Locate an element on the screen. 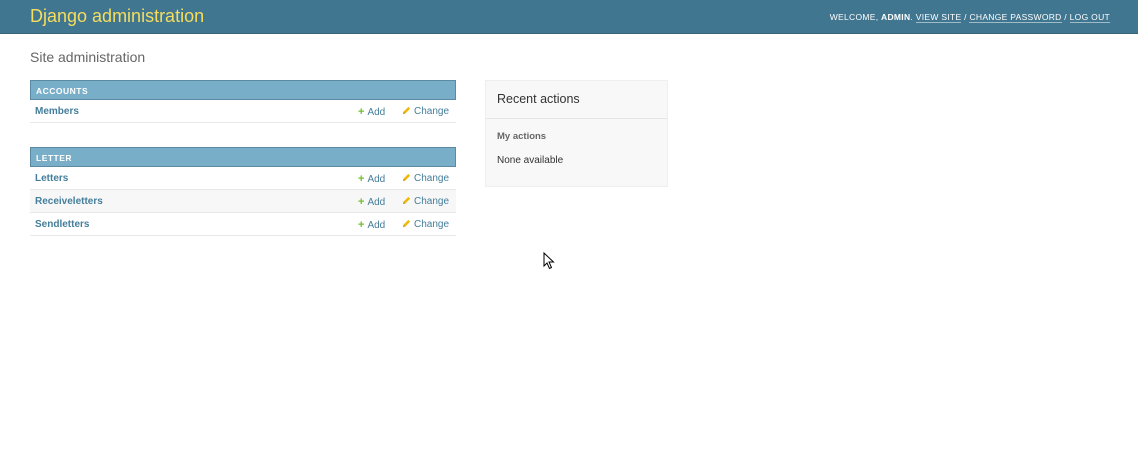 The width and height of the screenshot is (1138, 451). log-out-link: LOG OUT is located at coordinates (1089, 17).